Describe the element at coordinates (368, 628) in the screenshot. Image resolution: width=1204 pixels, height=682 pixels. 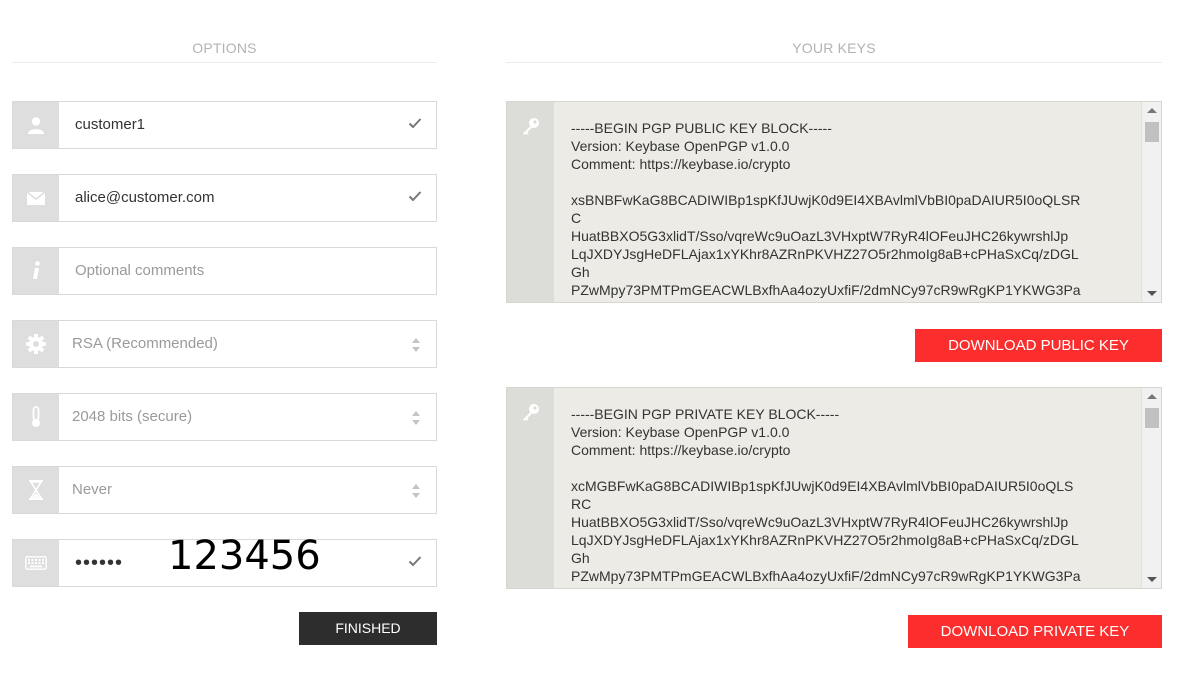
I see `finished-button: FINISHED` at that location.